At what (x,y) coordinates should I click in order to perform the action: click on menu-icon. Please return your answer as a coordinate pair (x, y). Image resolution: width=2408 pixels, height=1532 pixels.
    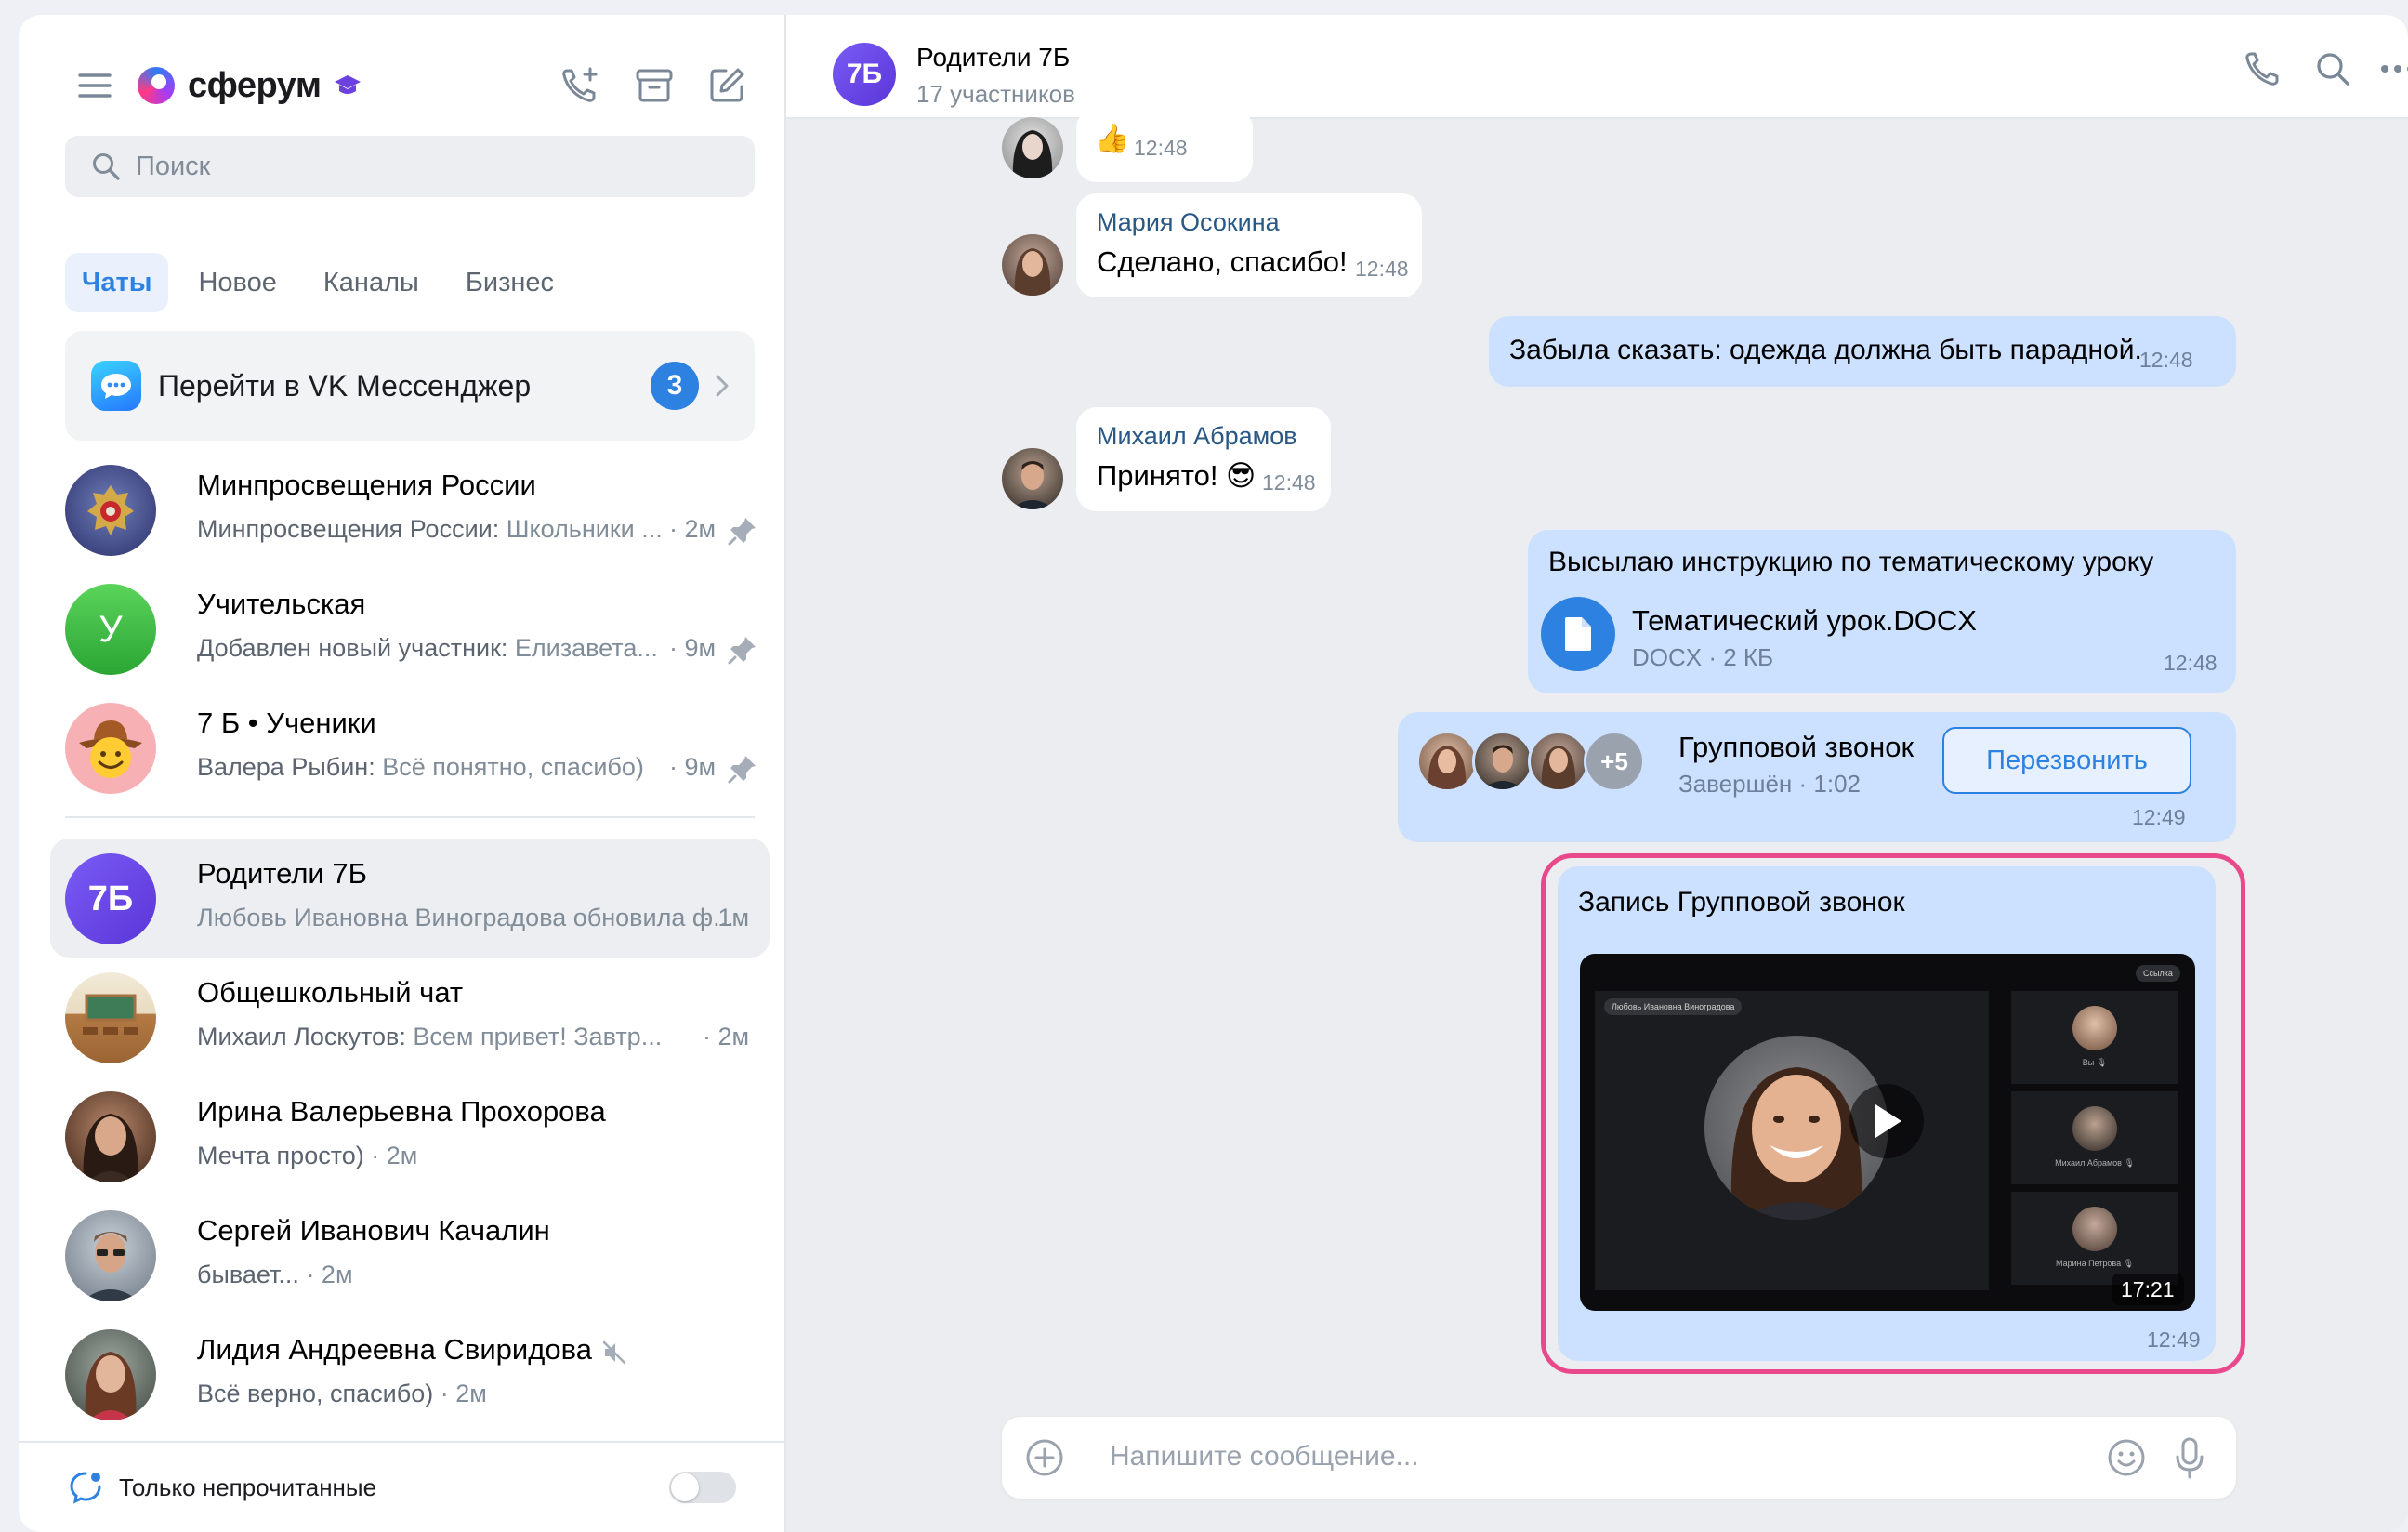
    Looking at the image, I should click on (95, 86).